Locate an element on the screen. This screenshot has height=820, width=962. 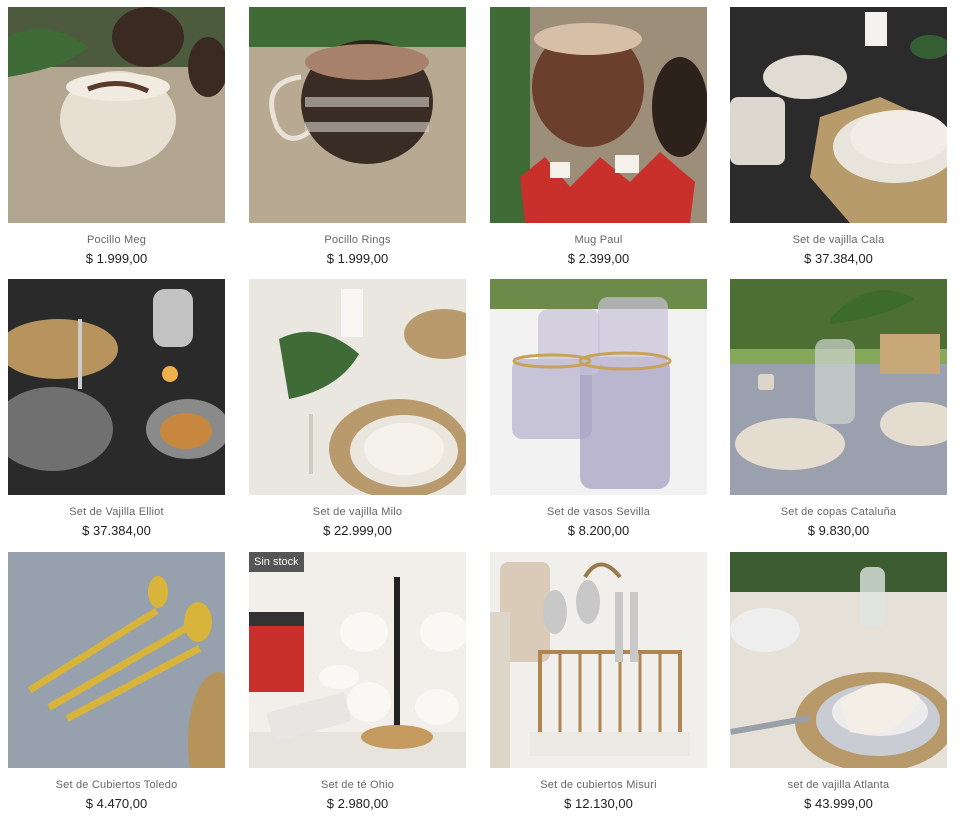
product-name: Set de vajilla Milo is located at coordinates (357, 512).